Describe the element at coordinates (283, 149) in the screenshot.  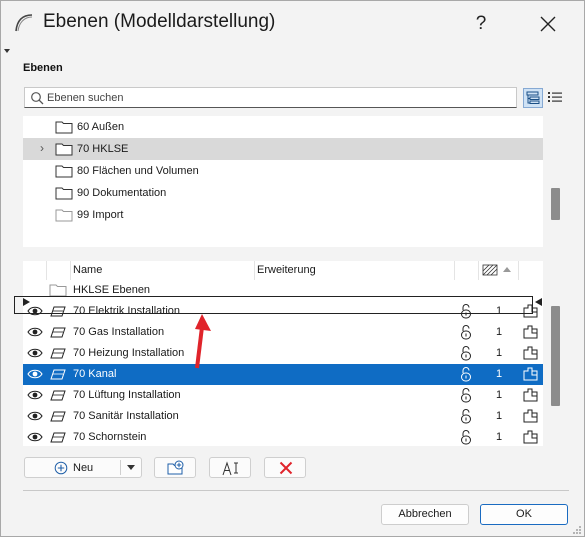
I see `tree-item: › 70 HKLSE` at that location.